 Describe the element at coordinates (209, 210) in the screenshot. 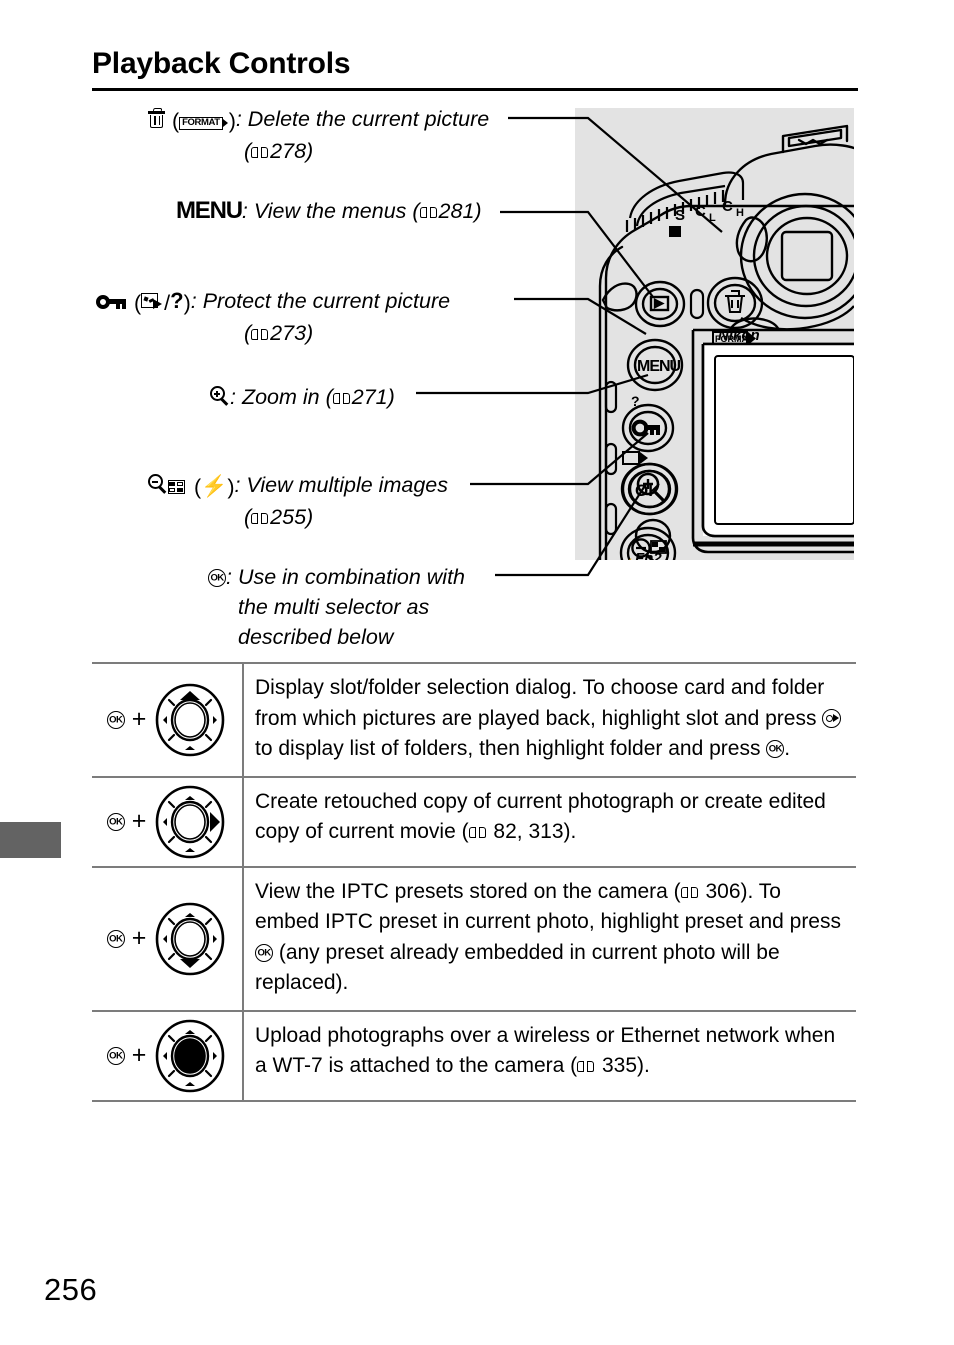

I see `menu-word-icon: MENU` at that location.